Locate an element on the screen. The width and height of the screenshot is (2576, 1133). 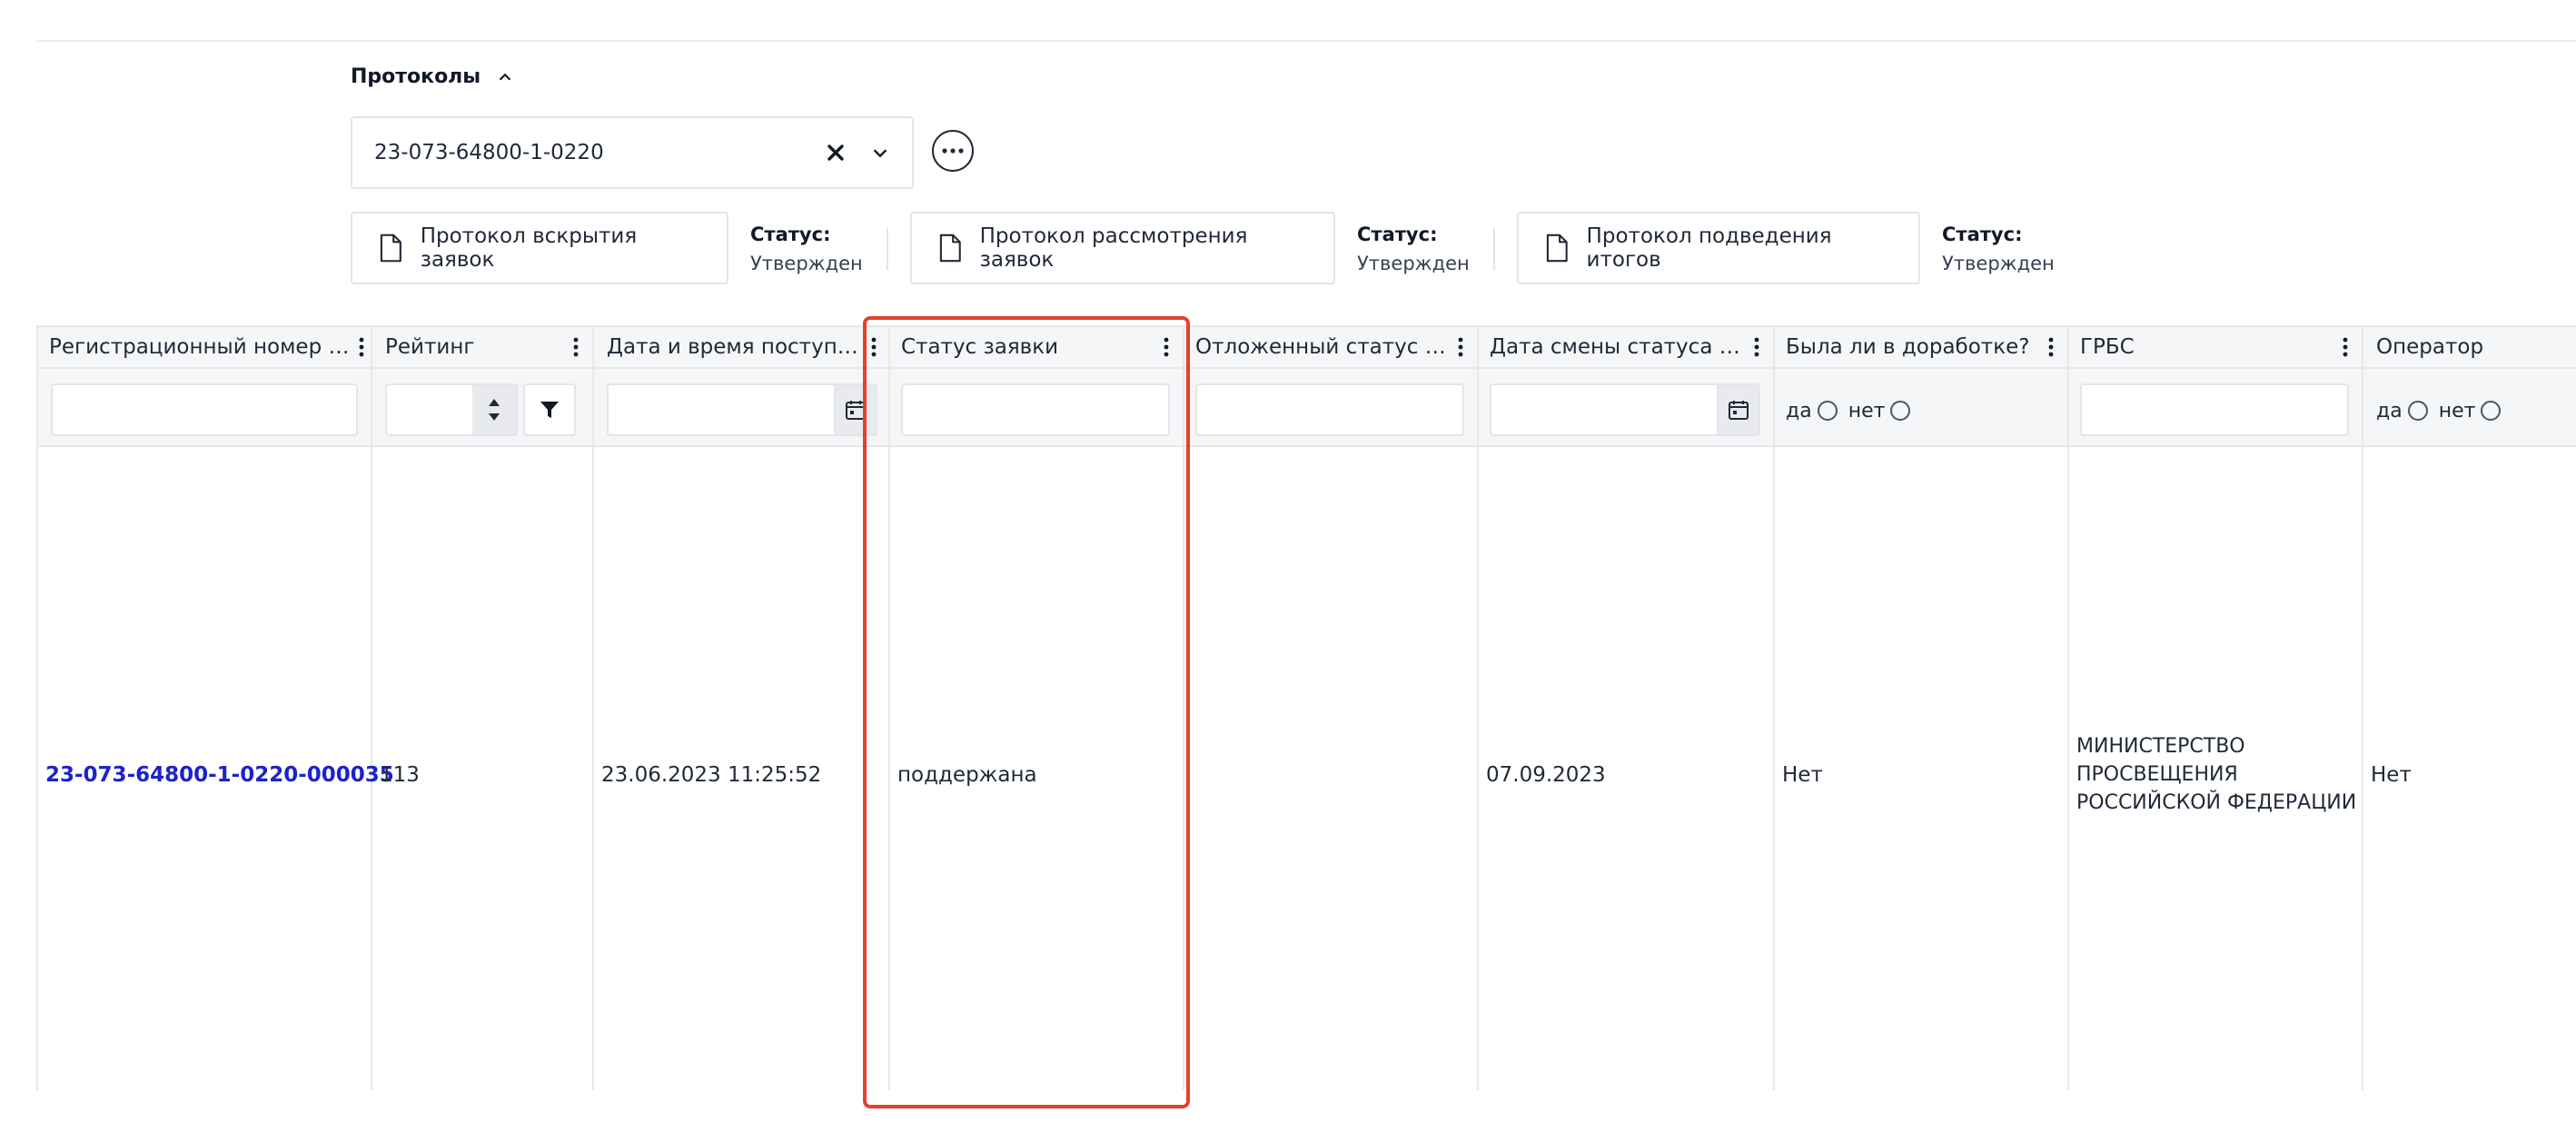
protocol-opening-label: Протокол вскрытия заявок is located at coordinates (529, 248).